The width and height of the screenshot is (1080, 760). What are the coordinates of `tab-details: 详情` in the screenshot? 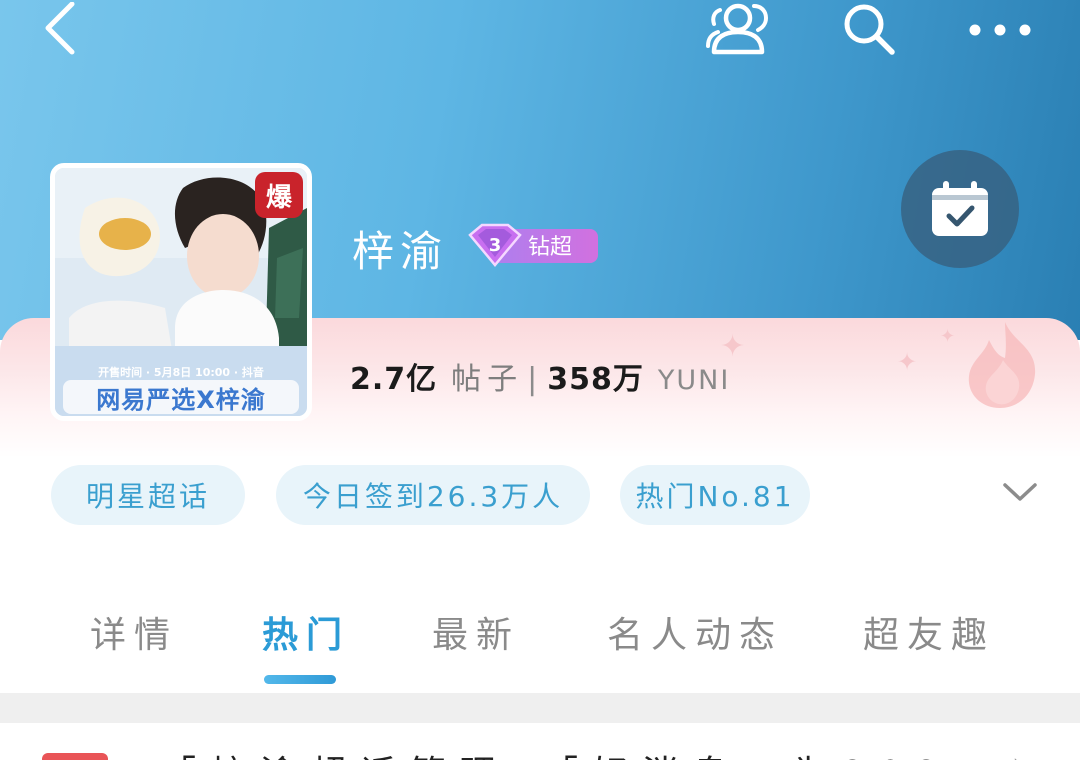 It's located at (134, 632).